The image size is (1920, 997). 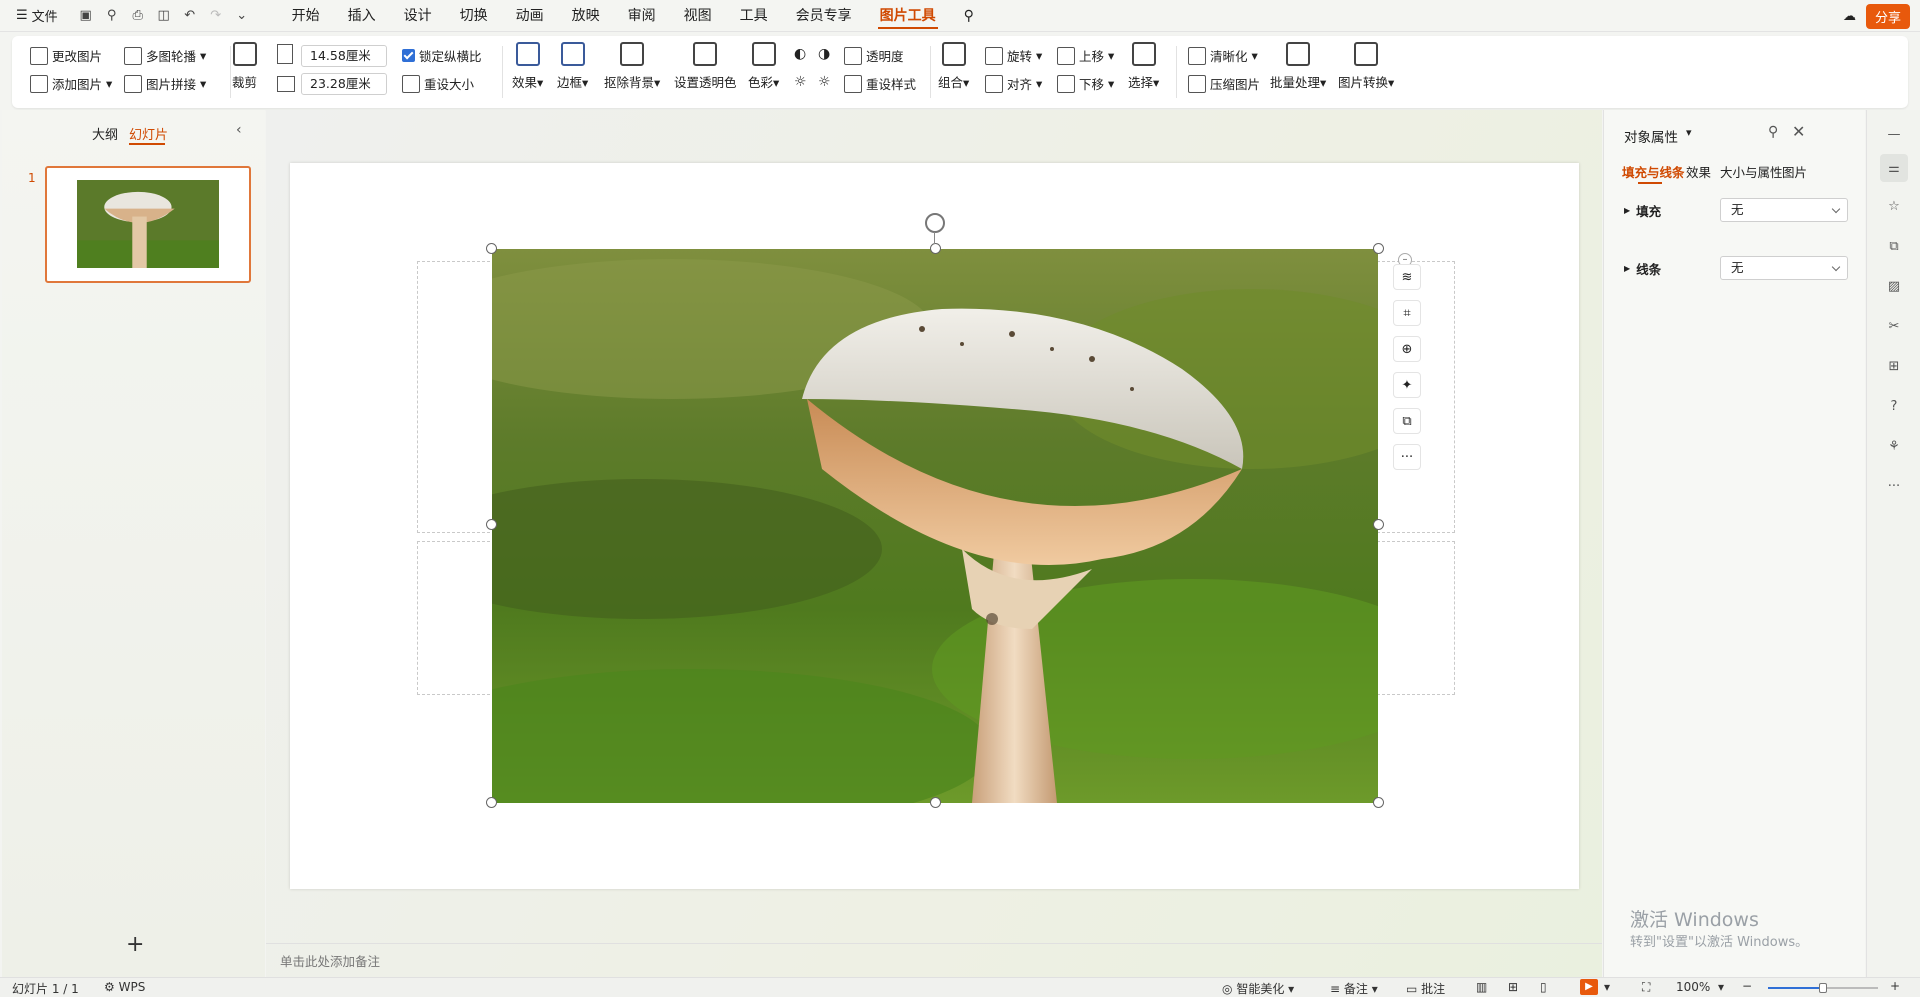 I want to click on zoom-chevron-icon: ▾, so click(x=1721, y=987).